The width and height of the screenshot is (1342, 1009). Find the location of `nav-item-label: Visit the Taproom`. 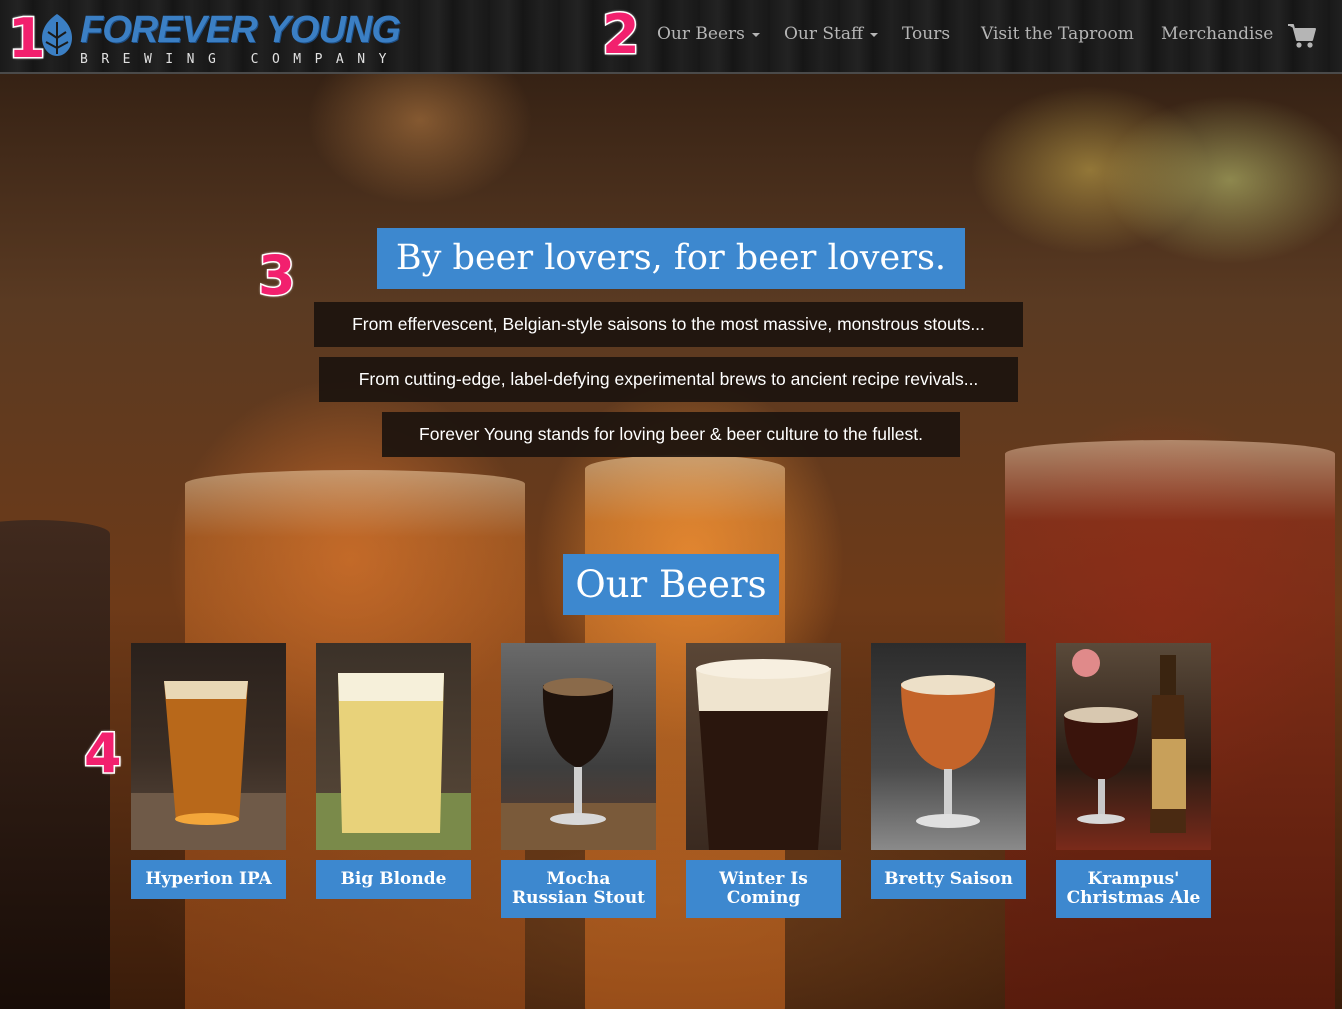

nav-item-label: Visit the Taproom is located at coordinates (1057, 34).